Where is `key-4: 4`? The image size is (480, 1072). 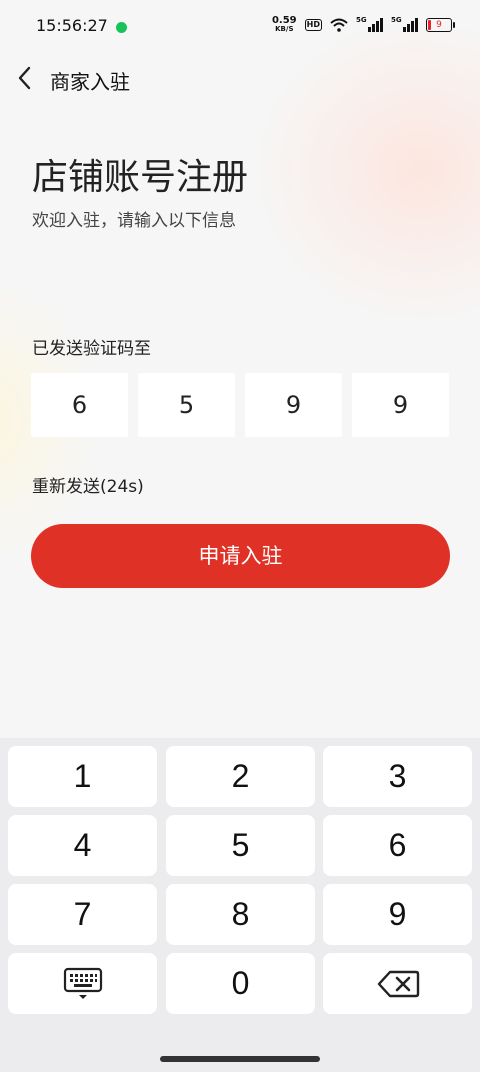
key-4: 4 is located at coordinates (82, 845).